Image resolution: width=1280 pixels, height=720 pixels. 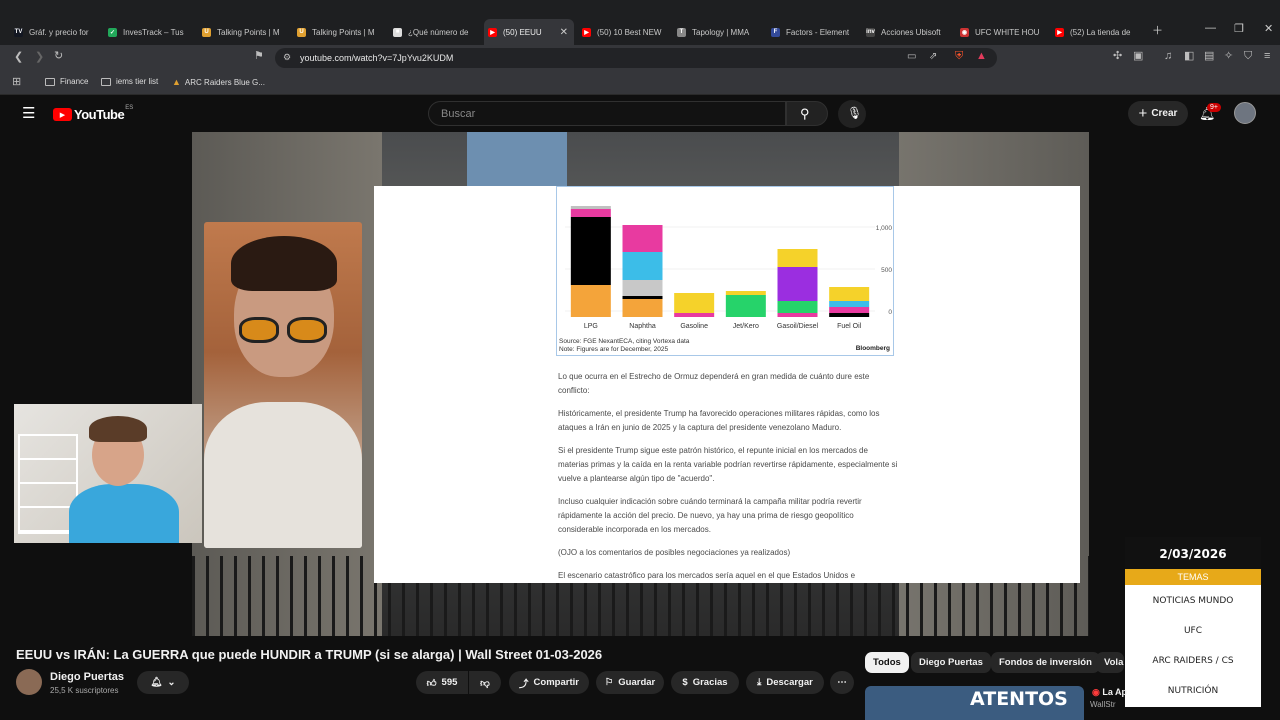 What do you see at coordinates (66, 81) in the screenshot?
I see `bookmark-finance: Finance` at bounding box center [66, 81].